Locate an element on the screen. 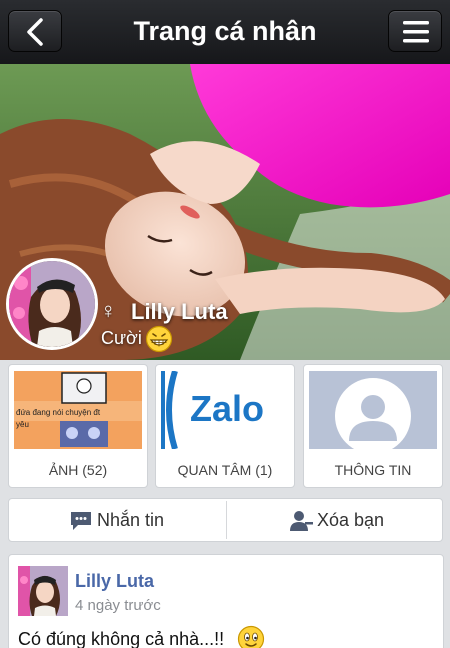 This screenshot has height=648, width=450. profile-avatar is located at coordinates (52, 304).